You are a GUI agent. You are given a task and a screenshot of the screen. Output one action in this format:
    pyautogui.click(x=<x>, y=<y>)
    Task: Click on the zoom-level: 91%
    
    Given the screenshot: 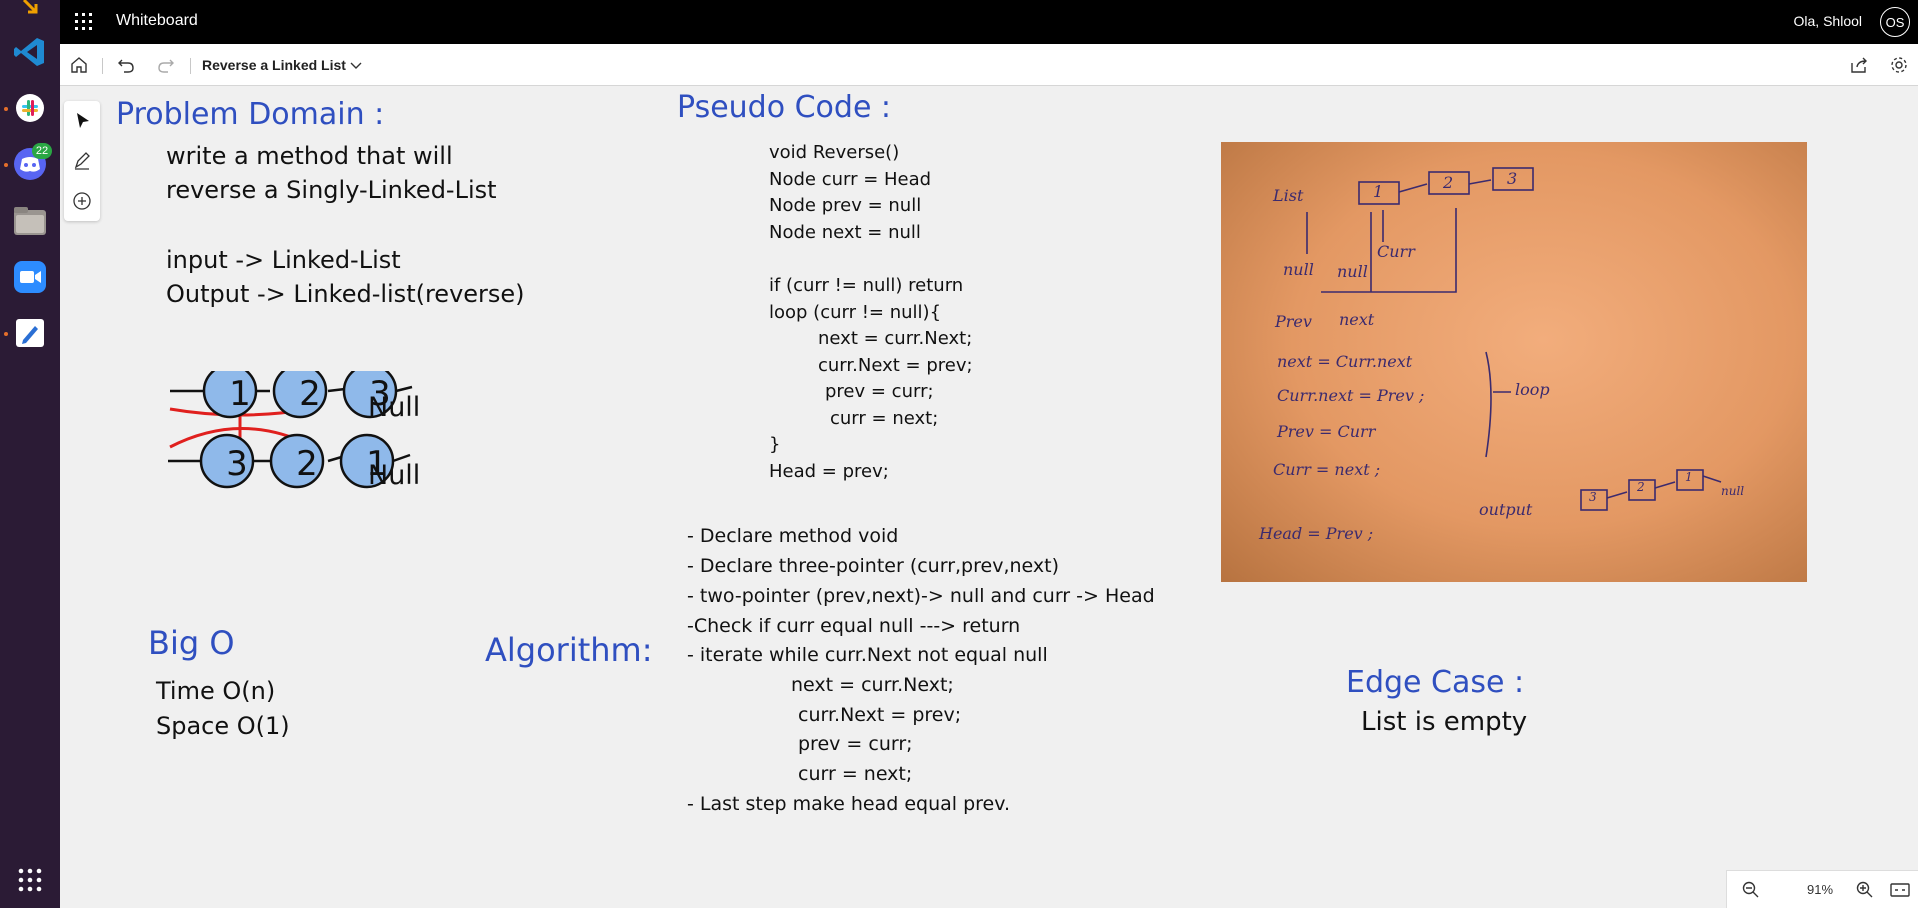 What is the action you would take?
    pyautogui.click(x=1820, y=889)
    